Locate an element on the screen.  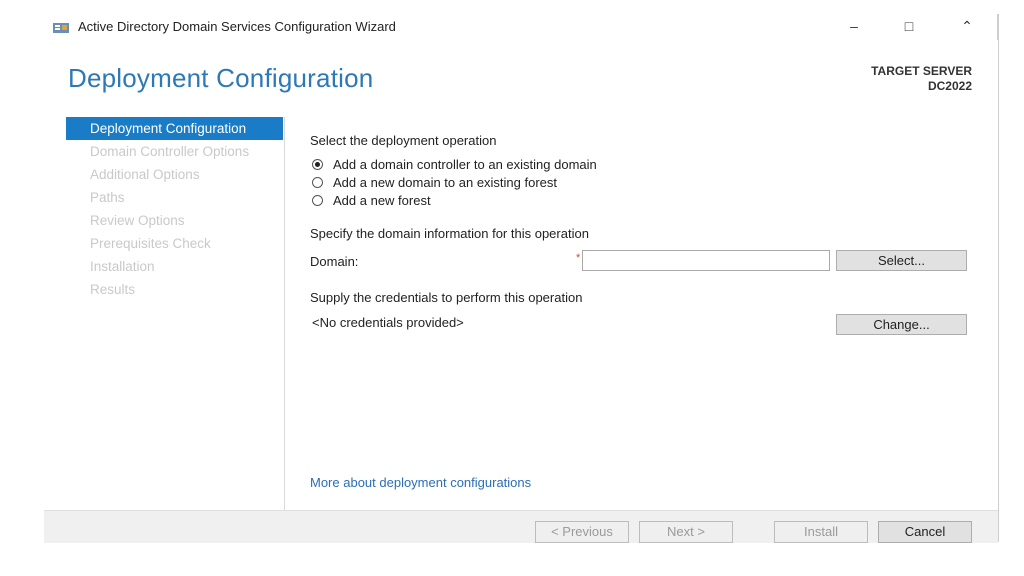
nav-item-paths: Paths is located at coordinates (107, 197).